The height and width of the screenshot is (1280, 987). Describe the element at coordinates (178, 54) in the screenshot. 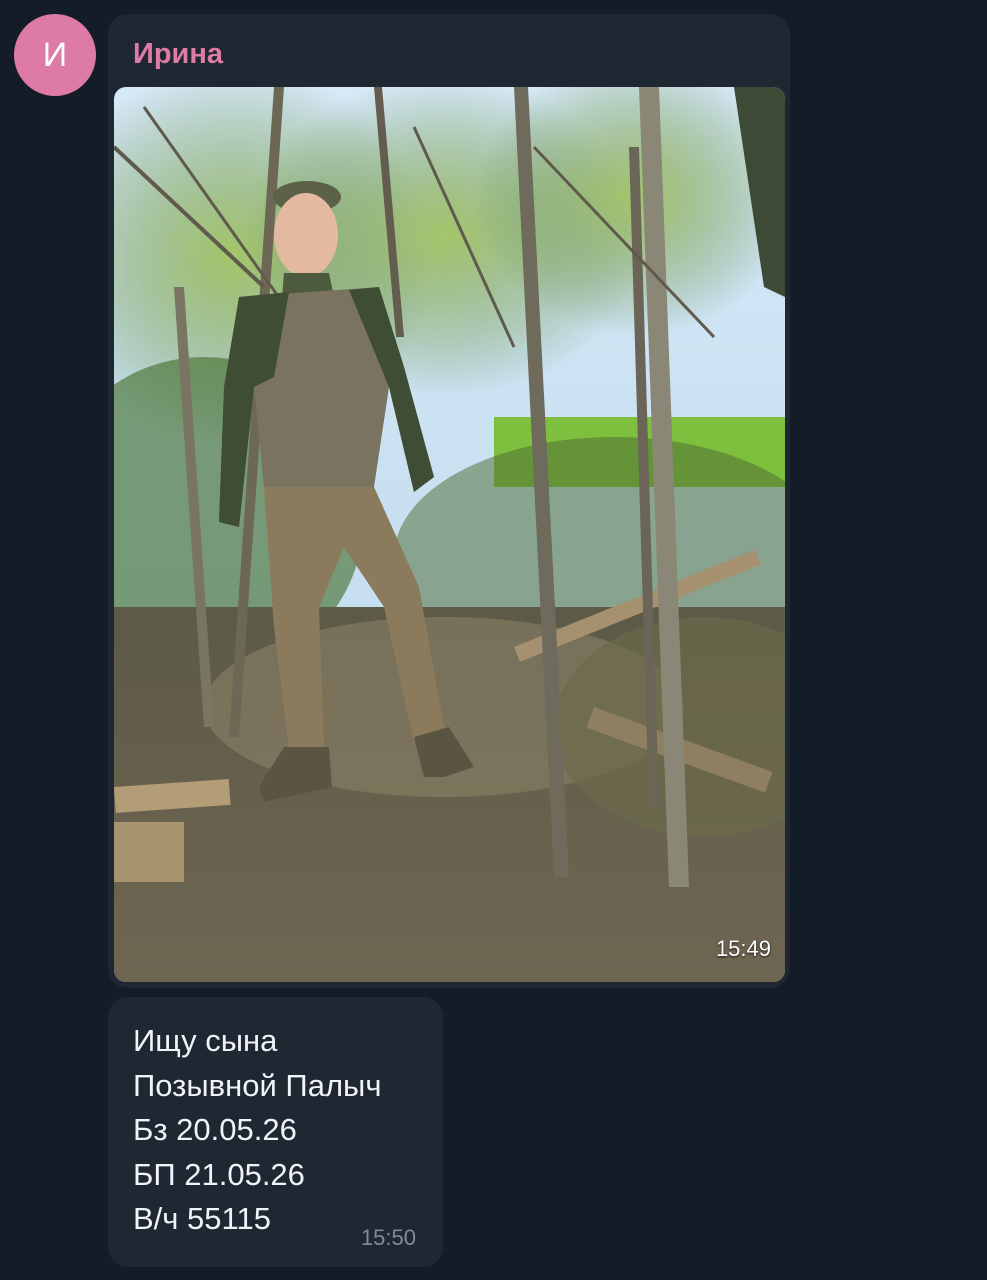

I see `sender-name: Ирина` at that location.